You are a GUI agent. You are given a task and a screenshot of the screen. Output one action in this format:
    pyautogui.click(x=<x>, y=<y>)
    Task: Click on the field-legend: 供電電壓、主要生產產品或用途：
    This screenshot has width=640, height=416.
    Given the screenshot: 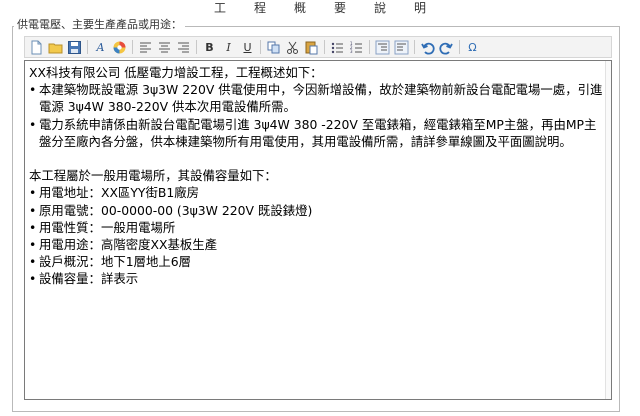 What is the action you would take?
    pyautogui.click(x=99, y=25)
    